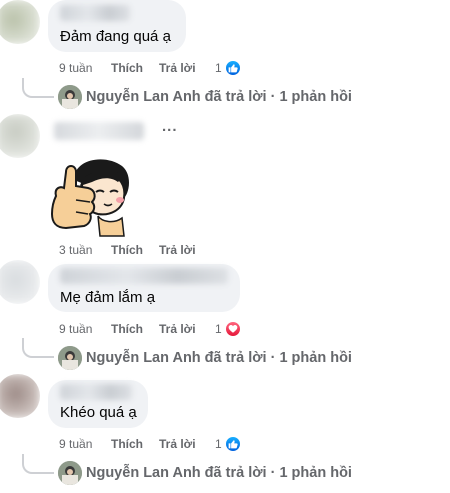 This screenshot has height=493, width=450. Describe the element at coordinates (108, 297) in the screenshot. I see `comment-text: Mẹ đảm lắm ạ` at that location.